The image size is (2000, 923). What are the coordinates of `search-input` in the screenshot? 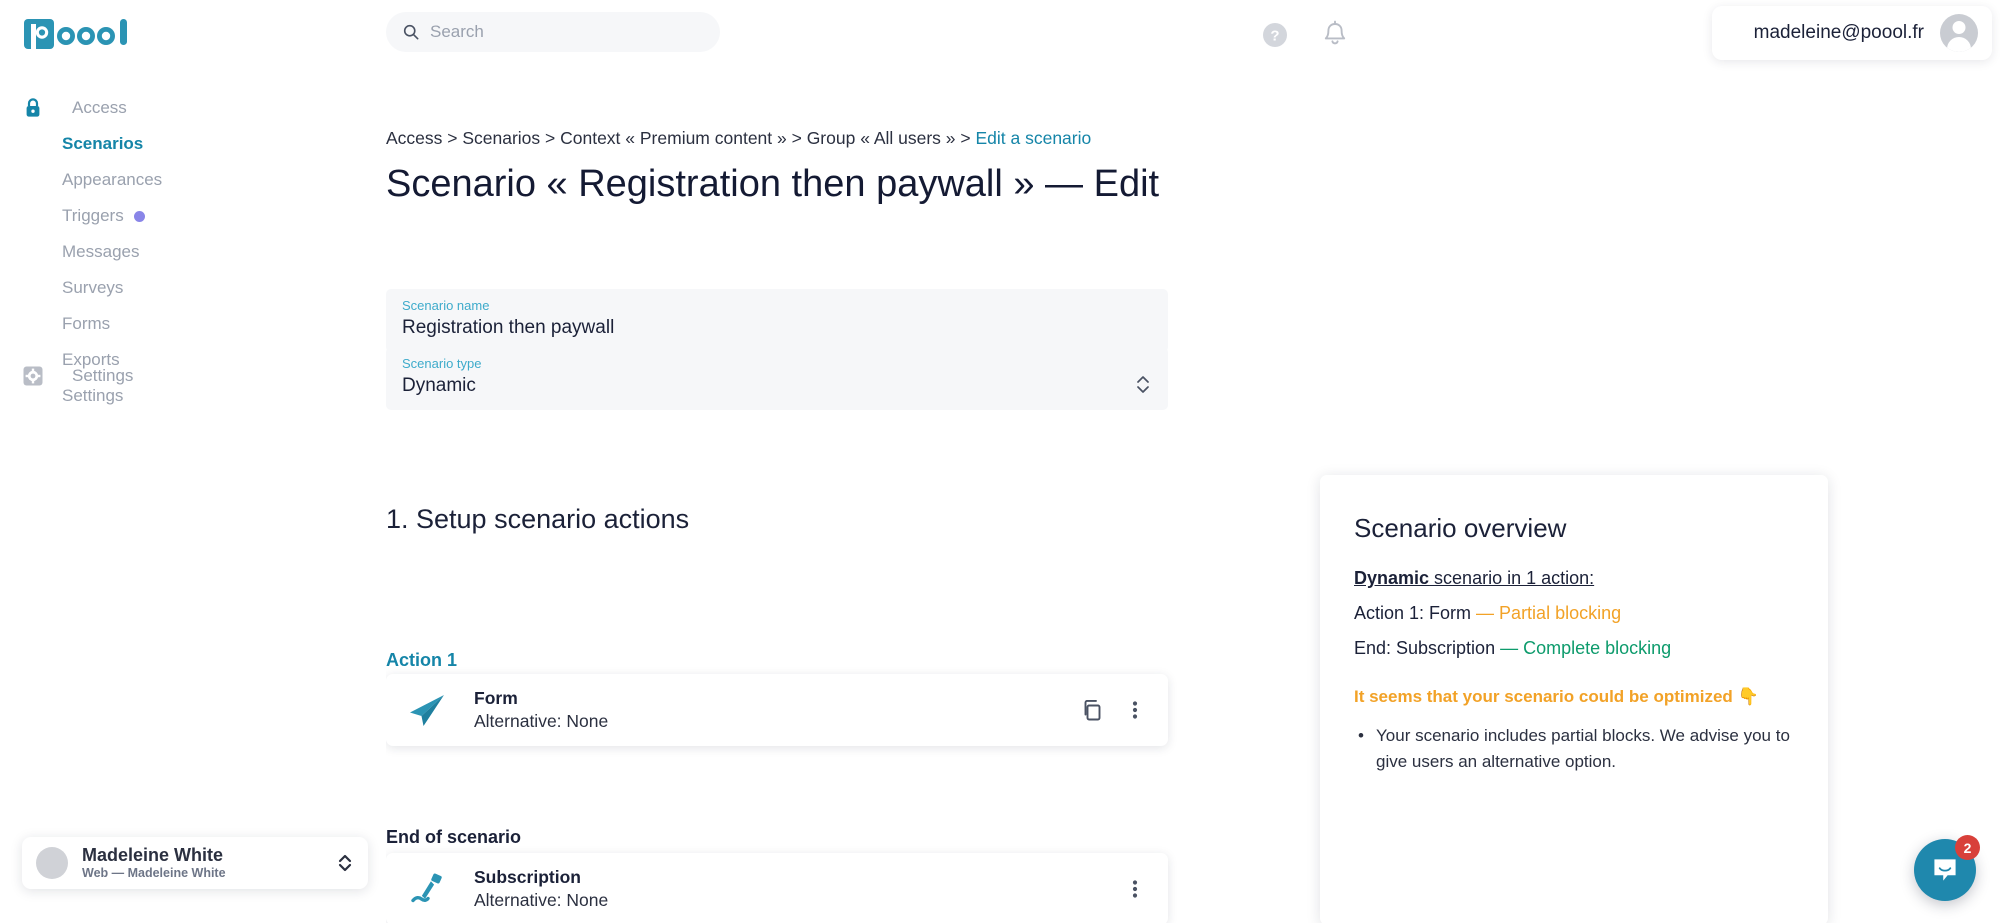 It's located at (567, 32).